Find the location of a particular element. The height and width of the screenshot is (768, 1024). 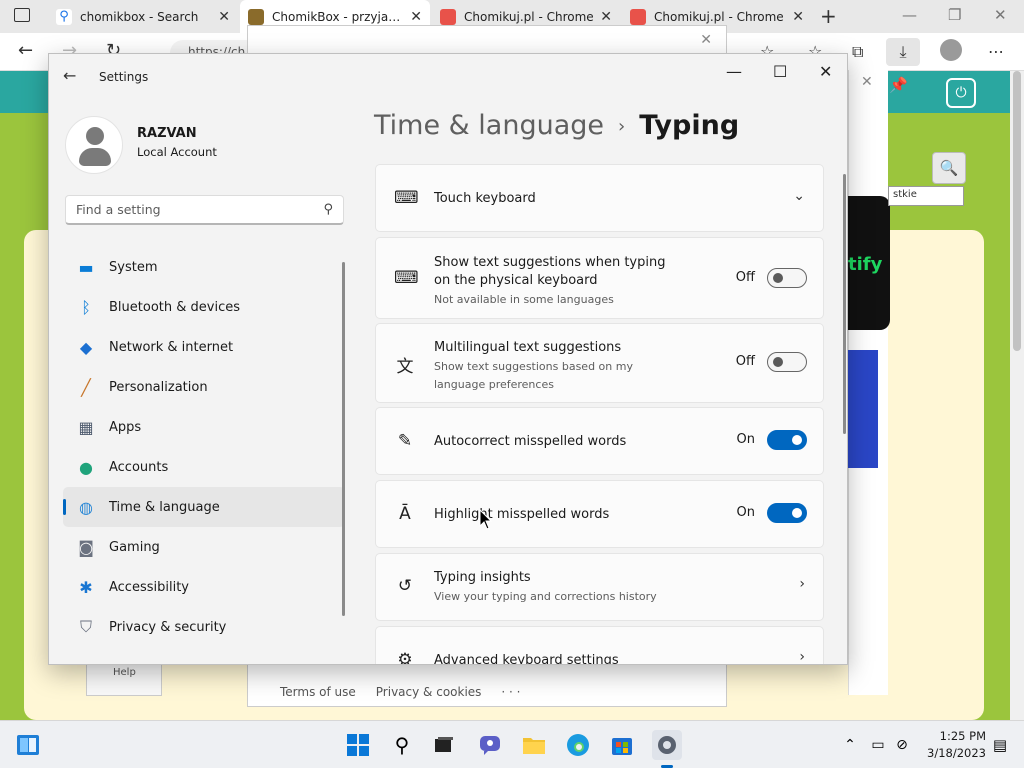

maximize-button: ☐ is located at coordinates (780, 71).